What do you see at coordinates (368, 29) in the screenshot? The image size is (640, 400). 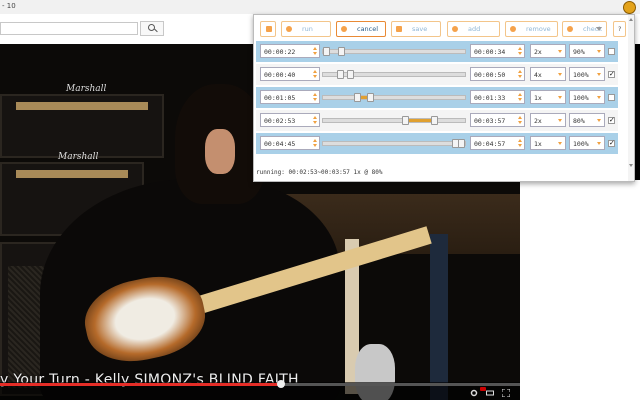 I see `cancel-label: cancel` at bounding box center [368, 29].